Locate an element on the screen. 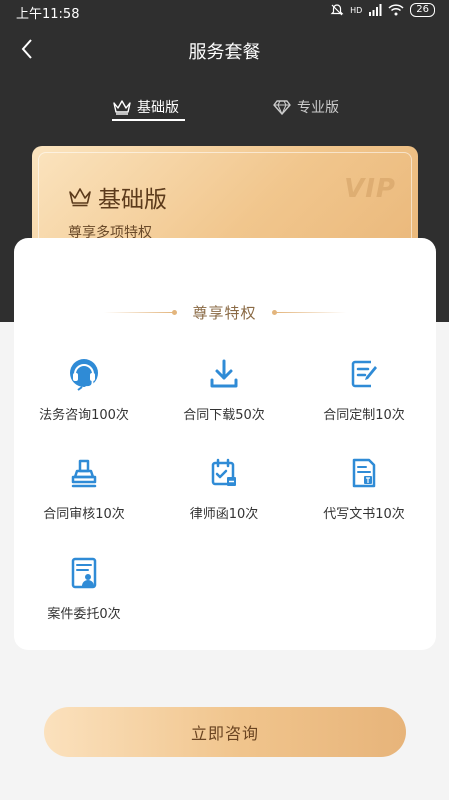  privileges-header-title: 尊享特权 is located at coordinates (224, 313).